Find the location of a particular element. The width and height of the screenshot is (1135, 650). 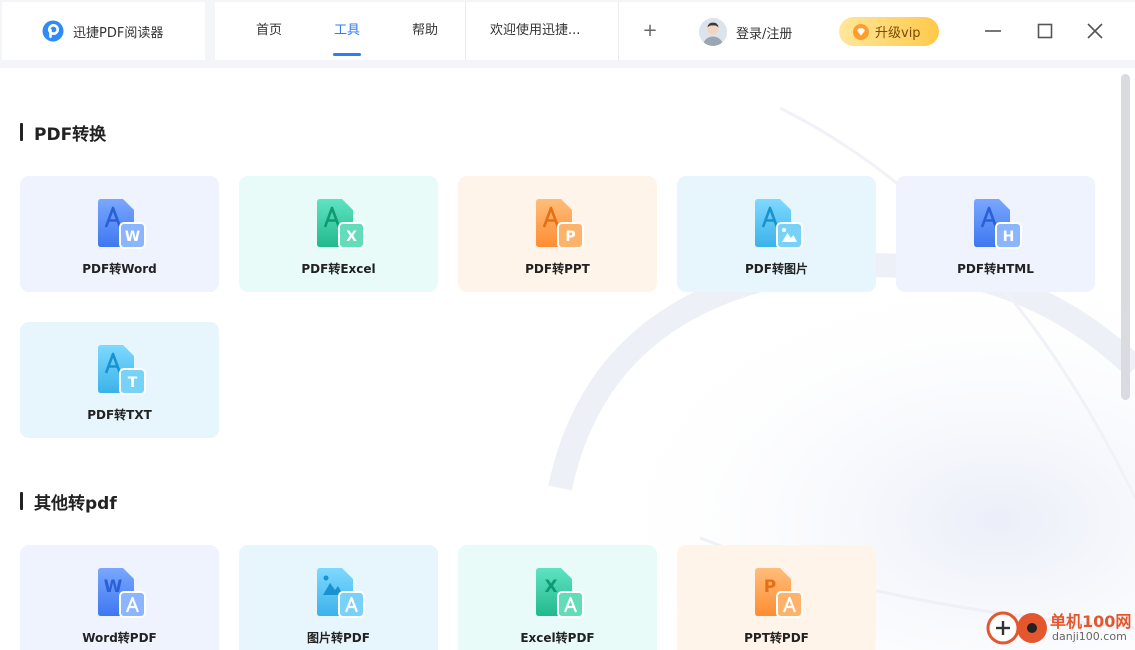

tool-card-word-to-pdf: W Word转PDF is located at coordinates (119, 597).